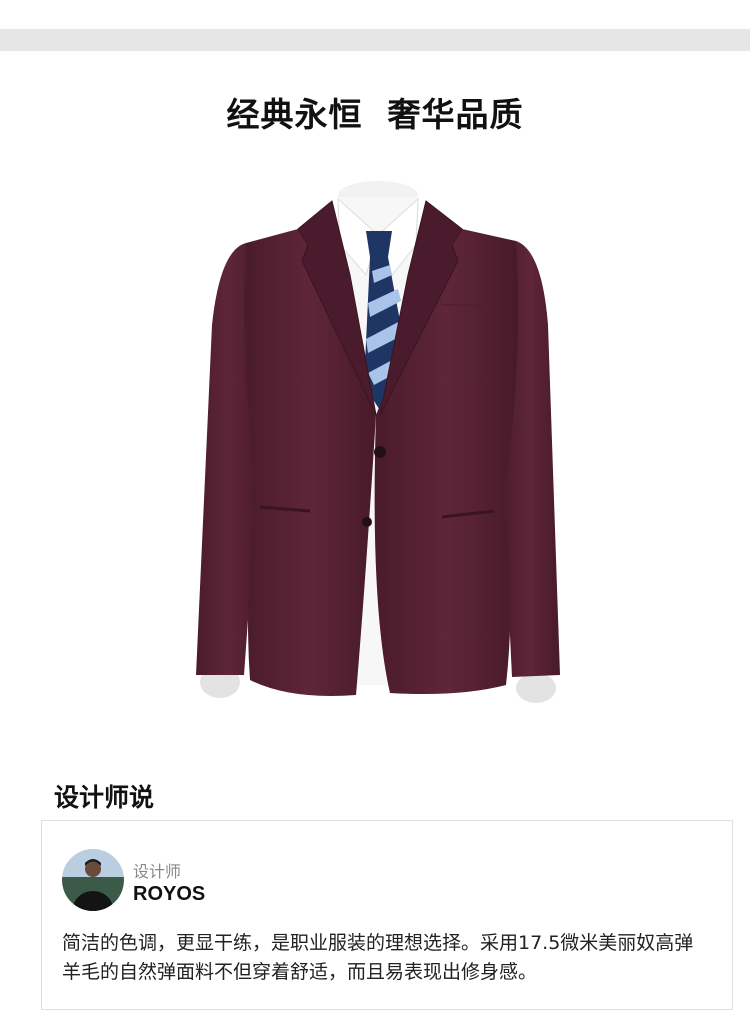 The image size is (750, 1010). I want to click on page-headline: 经典永恒 奢华品质, so click(375, 114).